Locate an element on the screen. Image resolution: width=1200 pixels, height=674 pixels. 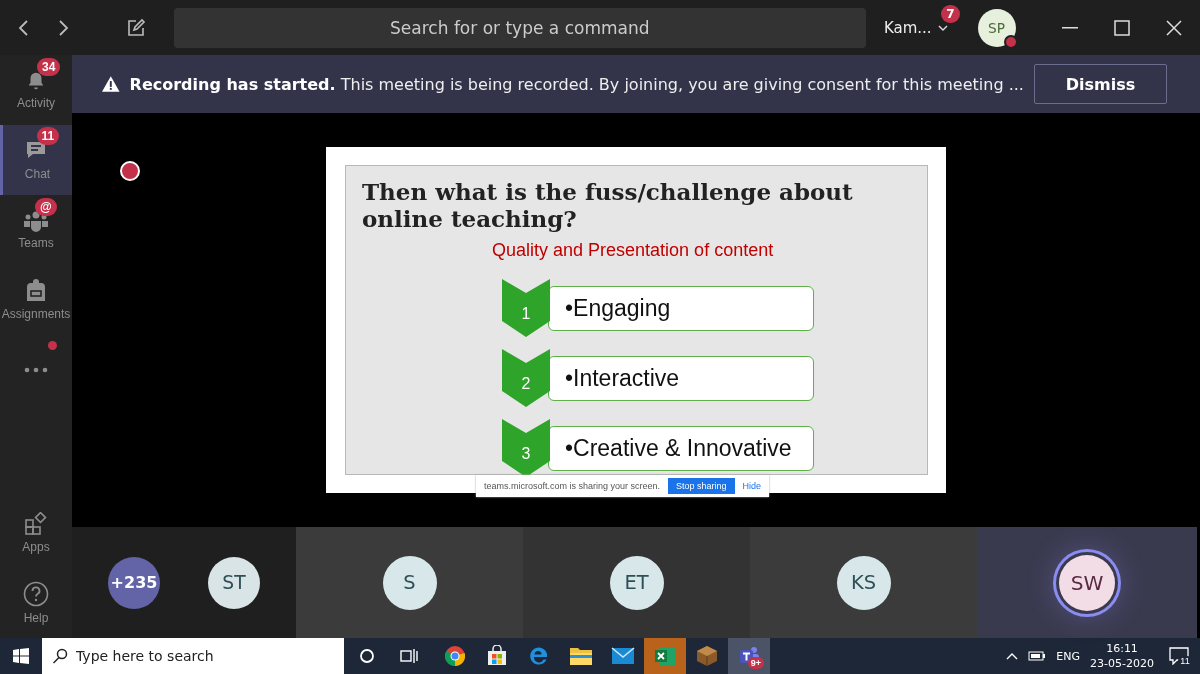
chevron-shape: 2 is located at coordinates (526, 378).